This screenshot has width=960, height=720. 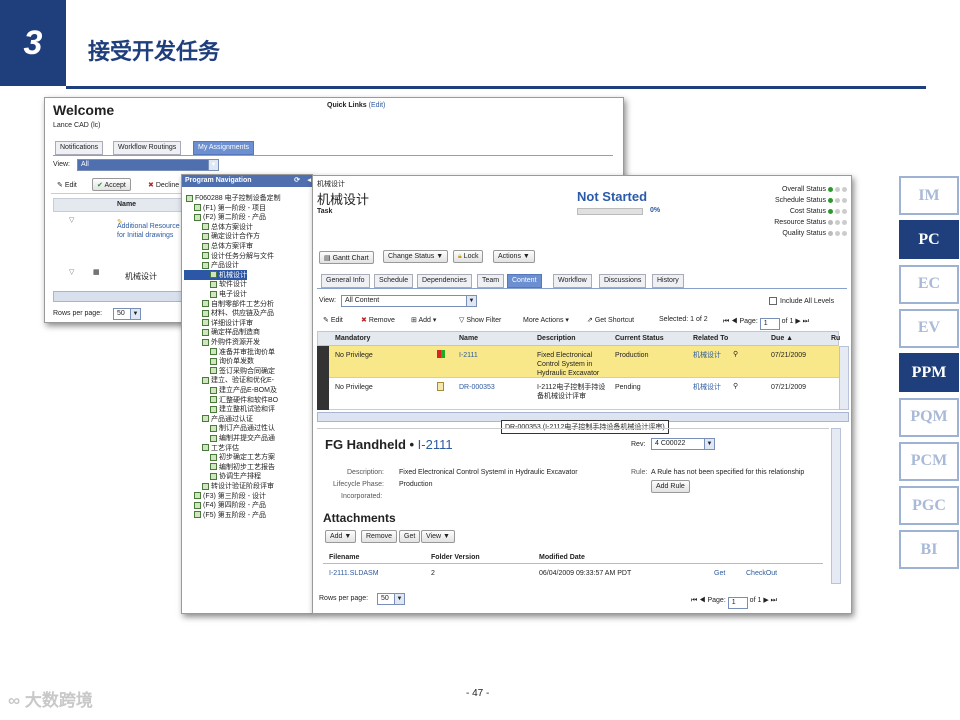 What do you see at coordinates (354, 573) in the screenshot?
I see `attachment-filename-link: I-2111.SLDASM` at bounding box center [354, 573].